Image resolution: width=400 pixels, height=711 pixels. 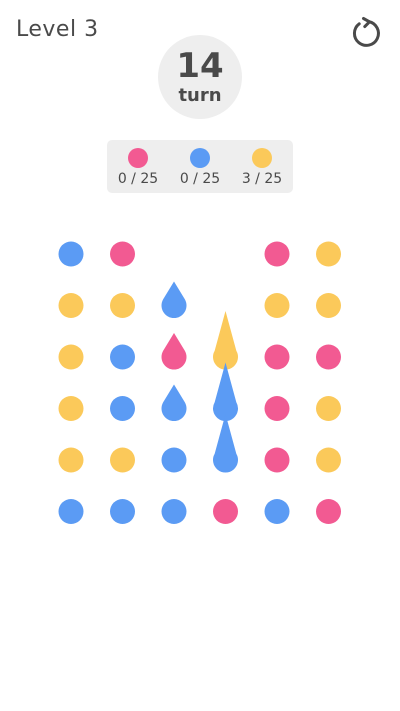 I want to click on goal-yellow-dot, so click(x=262, y=158).